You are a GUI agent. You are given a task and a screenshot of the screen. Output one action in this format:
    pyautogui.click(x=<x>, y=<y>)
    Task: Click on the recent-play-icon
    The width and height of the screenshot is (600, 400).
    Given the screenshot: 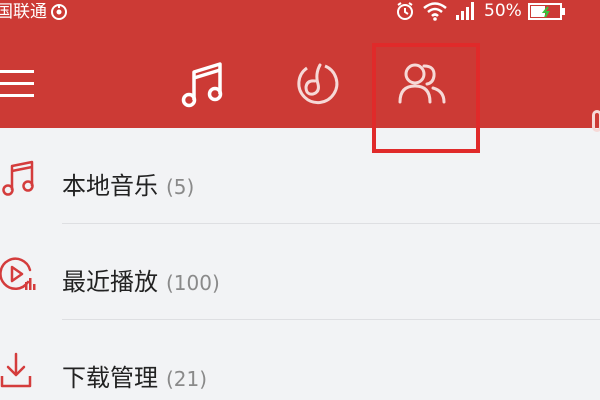 What is the action you would take?
    pyautogui.click(x=19, y=274)
    